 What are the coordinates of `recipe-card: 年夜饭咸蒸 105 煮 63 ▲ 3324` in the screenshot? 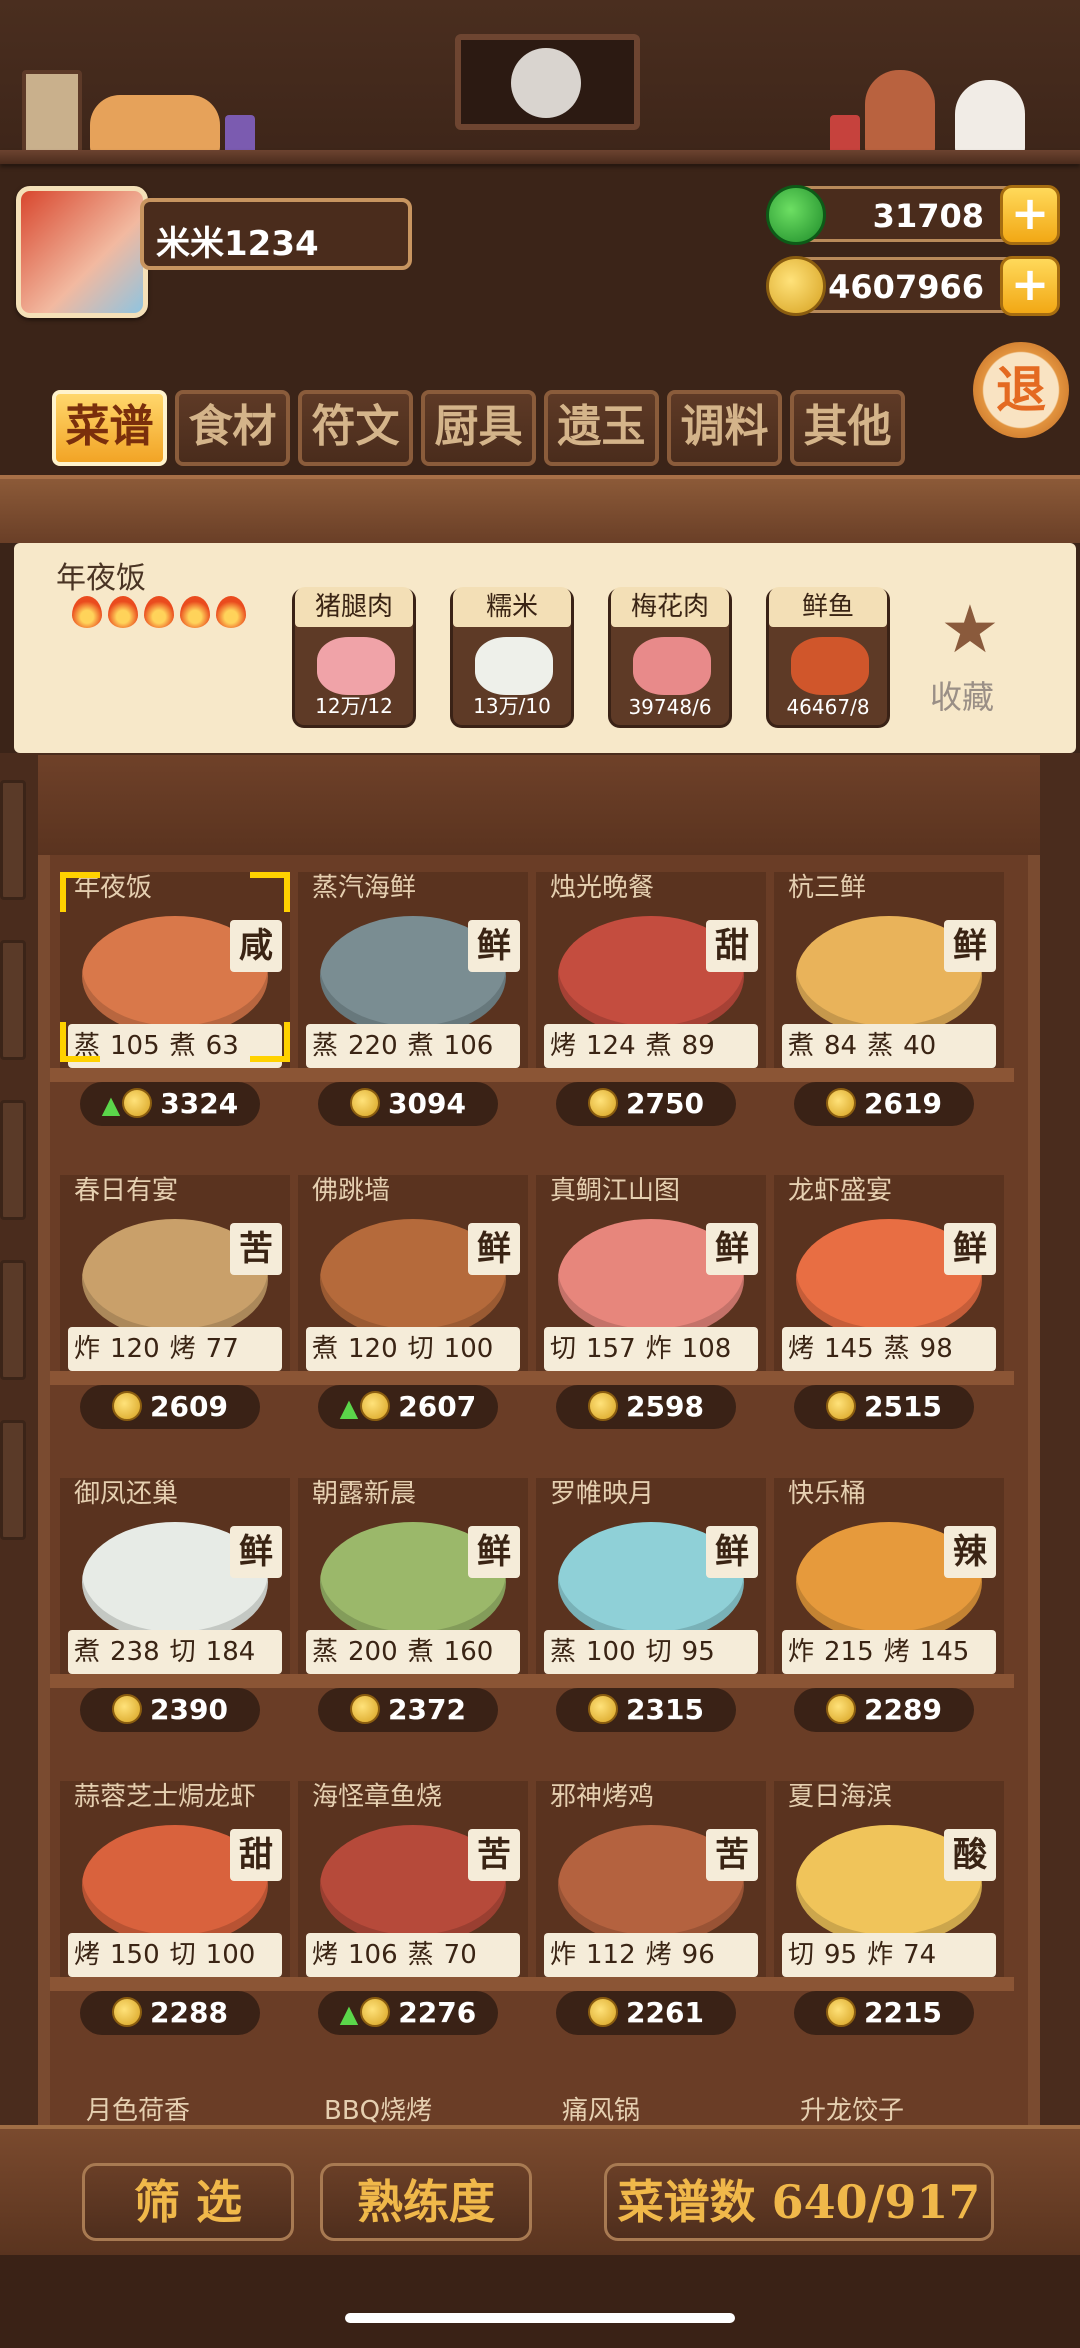 It's located at (175, 1017).